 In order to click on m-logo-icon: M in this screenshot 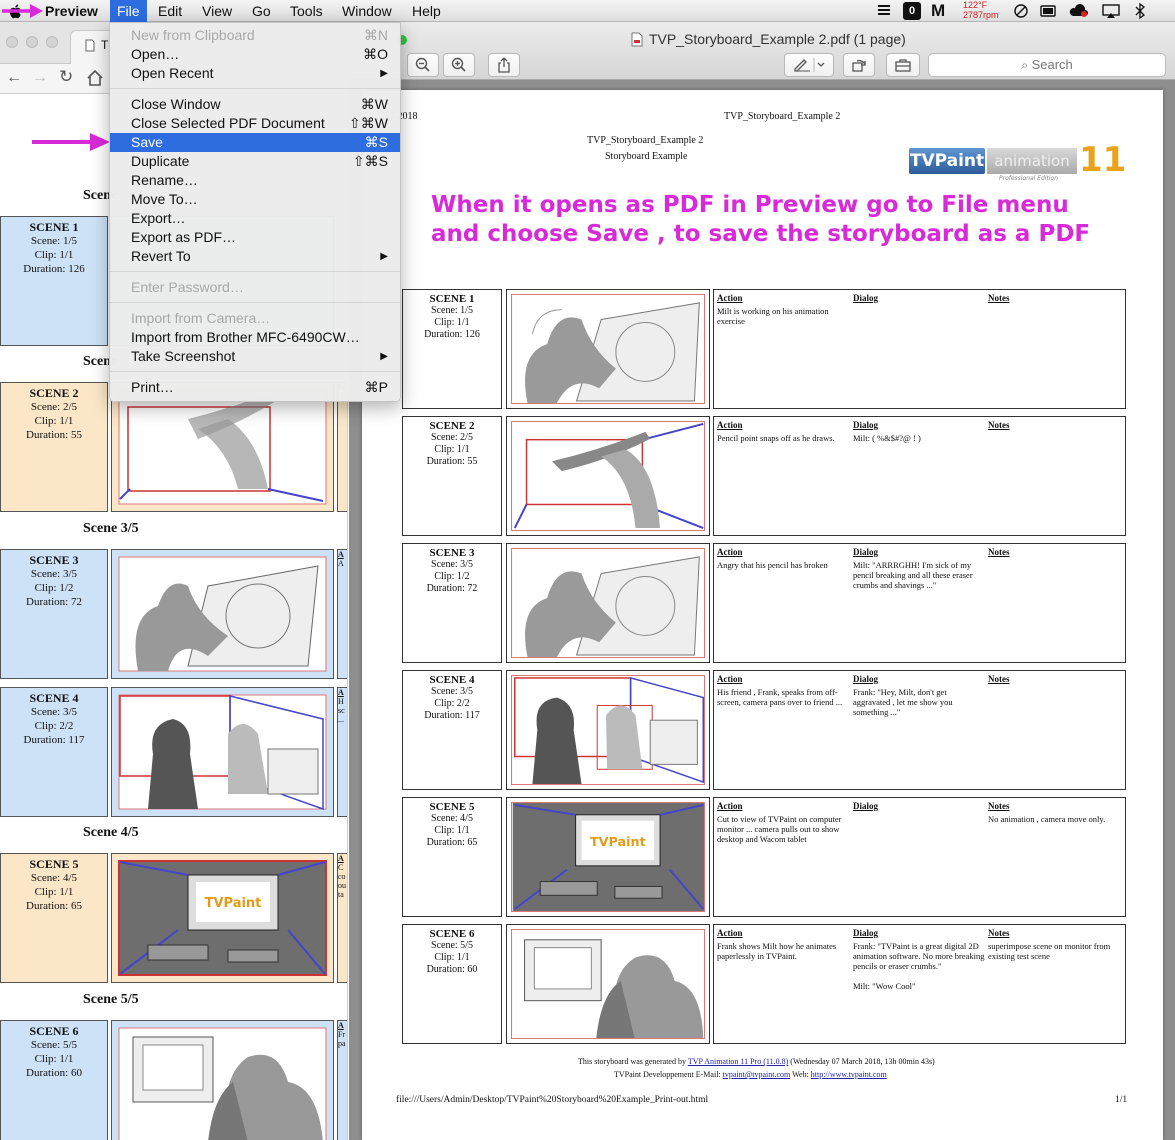, I will do `click(942, 11)`.